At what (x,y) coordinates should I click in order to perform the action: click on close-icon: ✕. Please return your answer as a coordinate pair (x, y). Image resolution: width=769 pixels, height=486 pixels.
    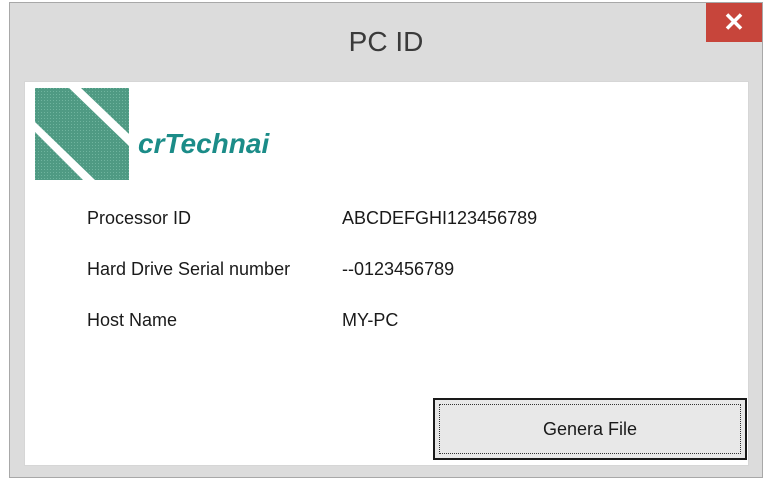
    Looking at the image, I should click on (734, 22).